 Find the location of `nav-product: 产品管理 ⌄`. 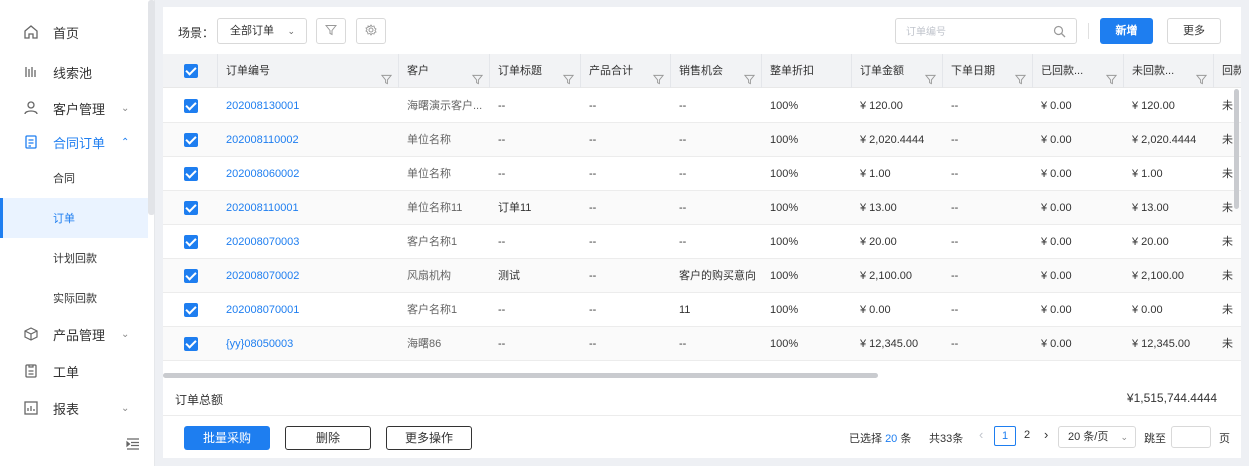

nav-product: 产品管理 ⌄ is located at coordinates (74, 334).